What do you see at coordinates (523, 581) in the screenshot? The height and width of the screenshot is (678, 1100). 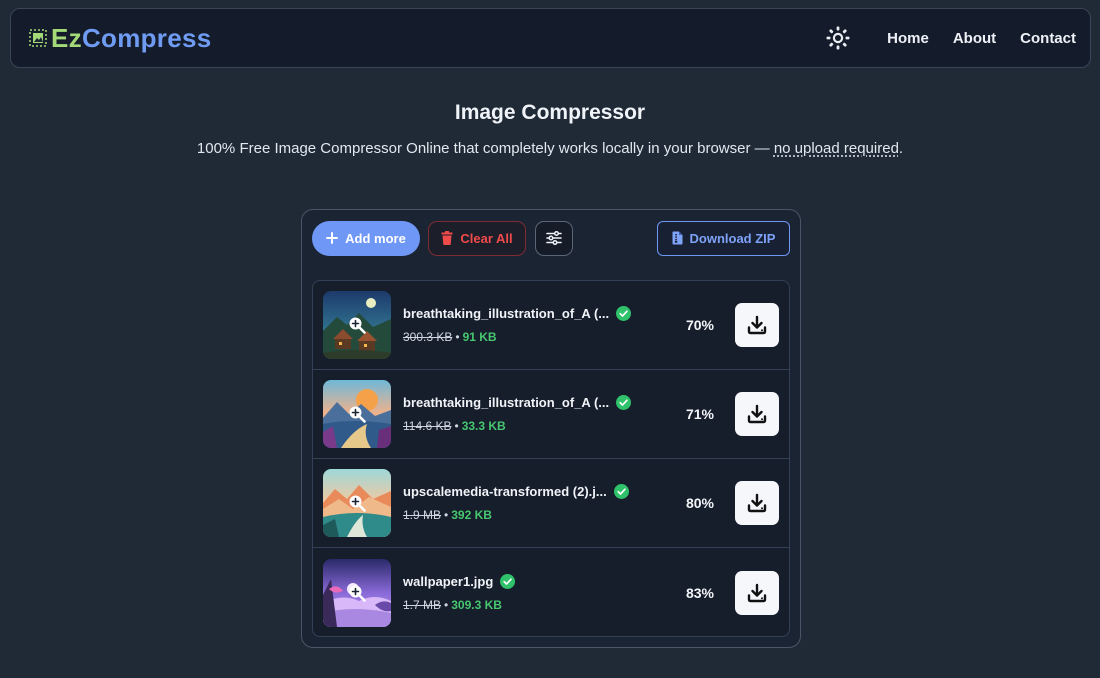 I see `file-name-line: wallpaper1.jpg` at bounding box center [523, 581].